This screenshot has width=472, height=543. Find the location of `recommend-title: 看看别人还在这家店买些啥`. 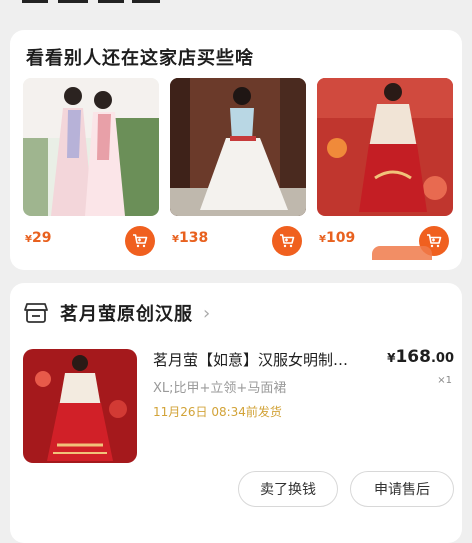

recommend-title: 看看别人还在这家店买些啥 is located at coordinates (140, 58).